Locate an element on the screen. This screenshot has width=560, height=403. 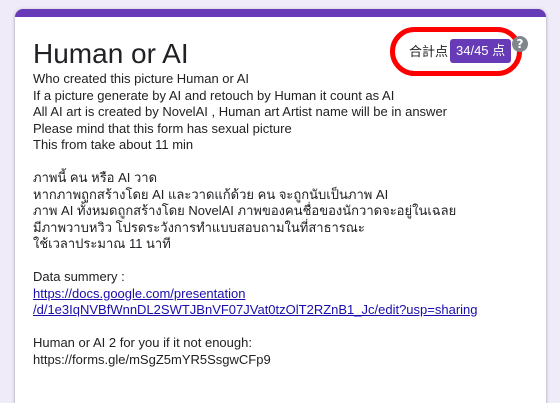
total-score-badge: 34/45 点 is located at coordinates (481, 51).